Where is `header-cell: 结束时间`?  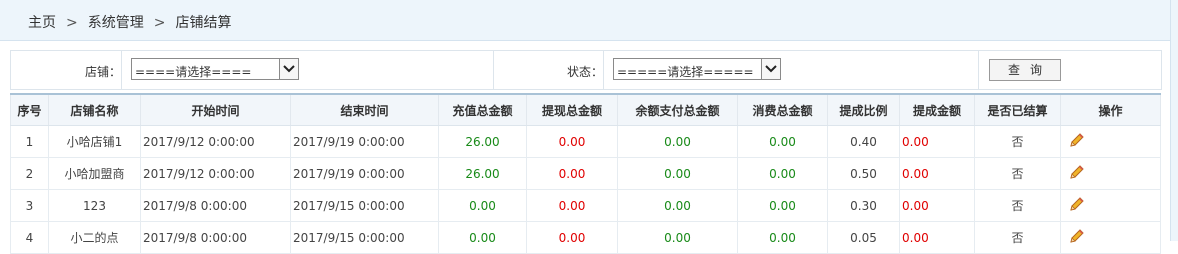 header-cell: 结束时间 is located at coordinates (364, 109).